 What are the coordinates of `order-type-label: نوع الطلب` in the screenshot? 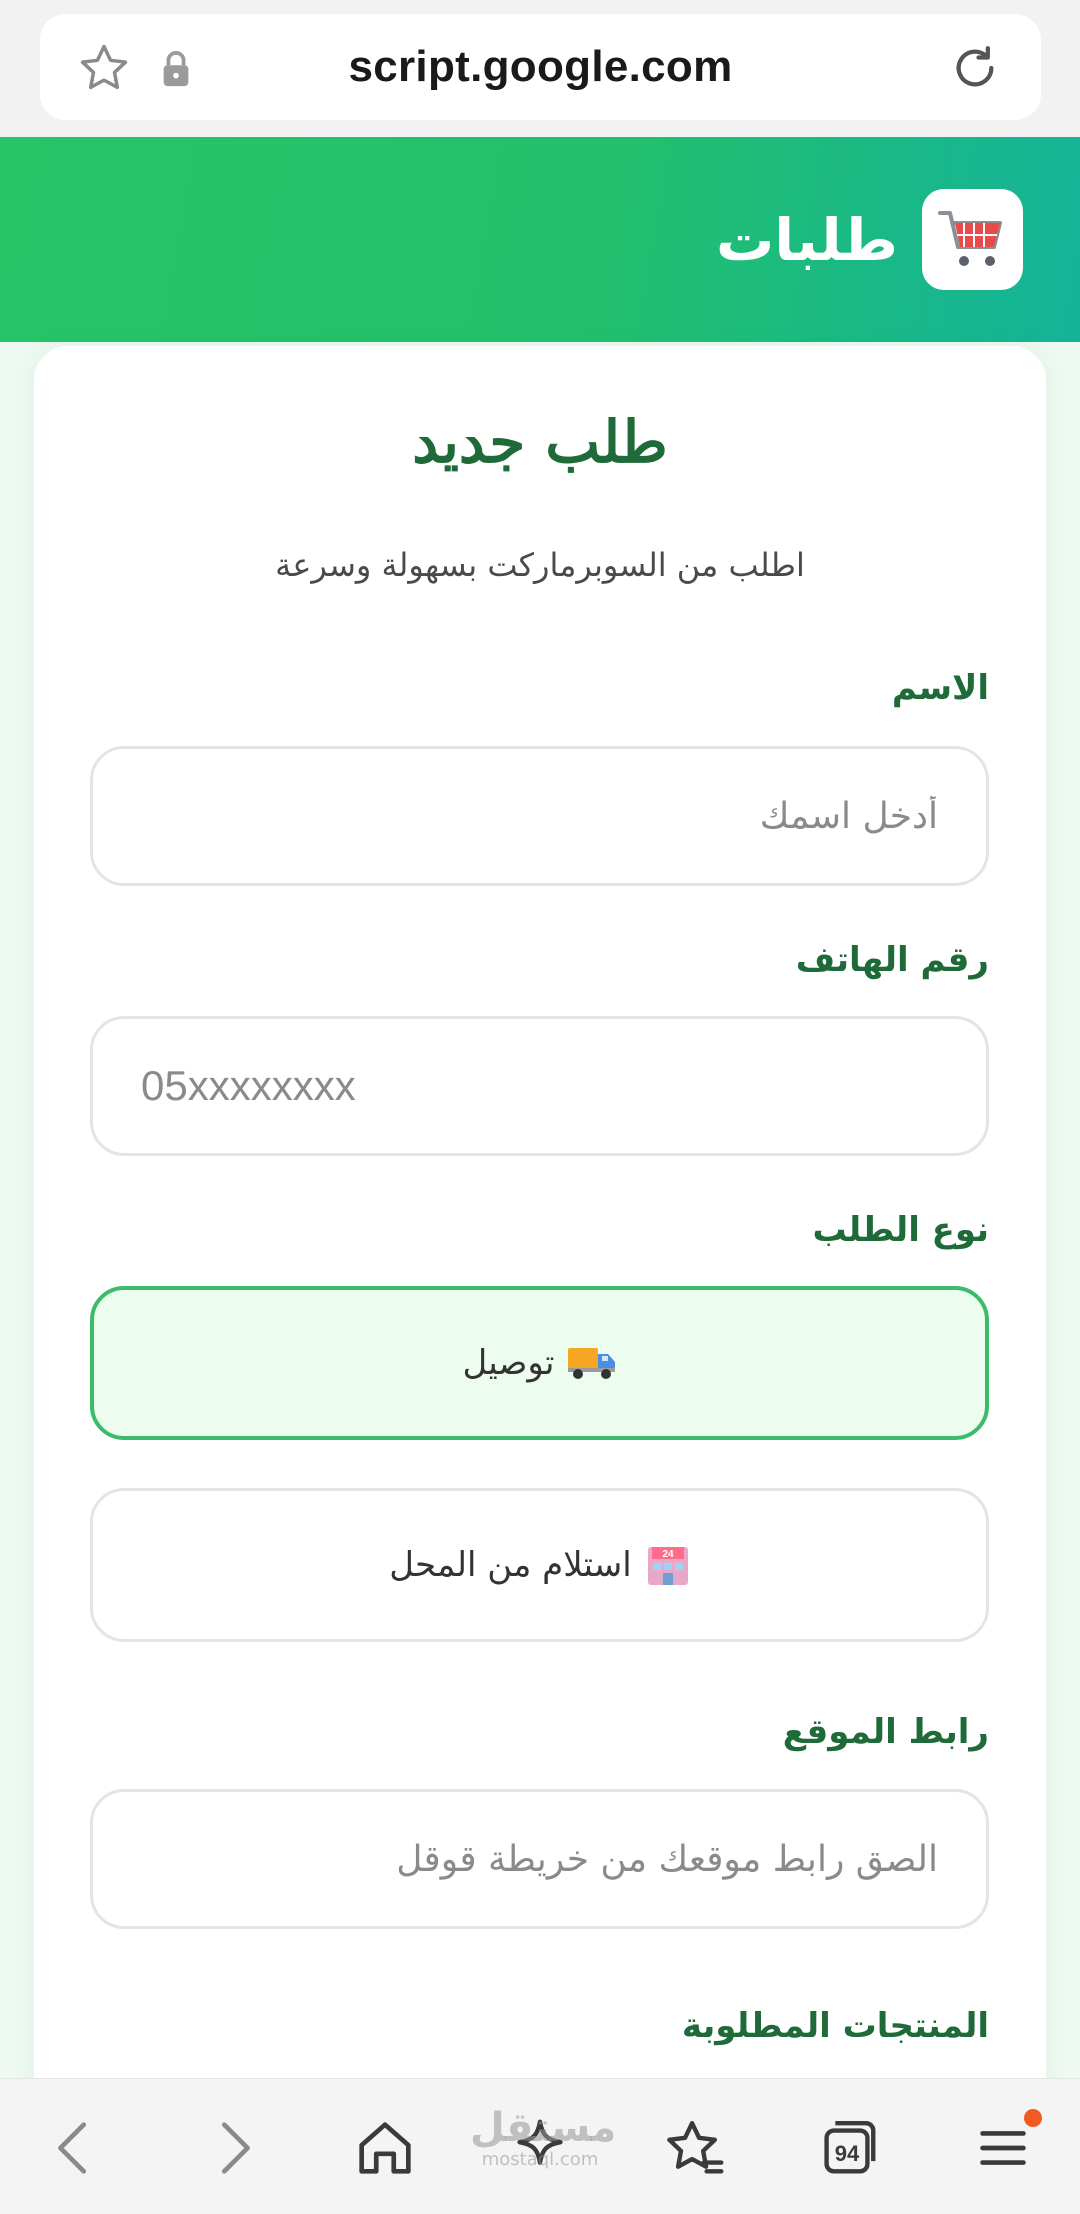 It's located at (900, 1230).